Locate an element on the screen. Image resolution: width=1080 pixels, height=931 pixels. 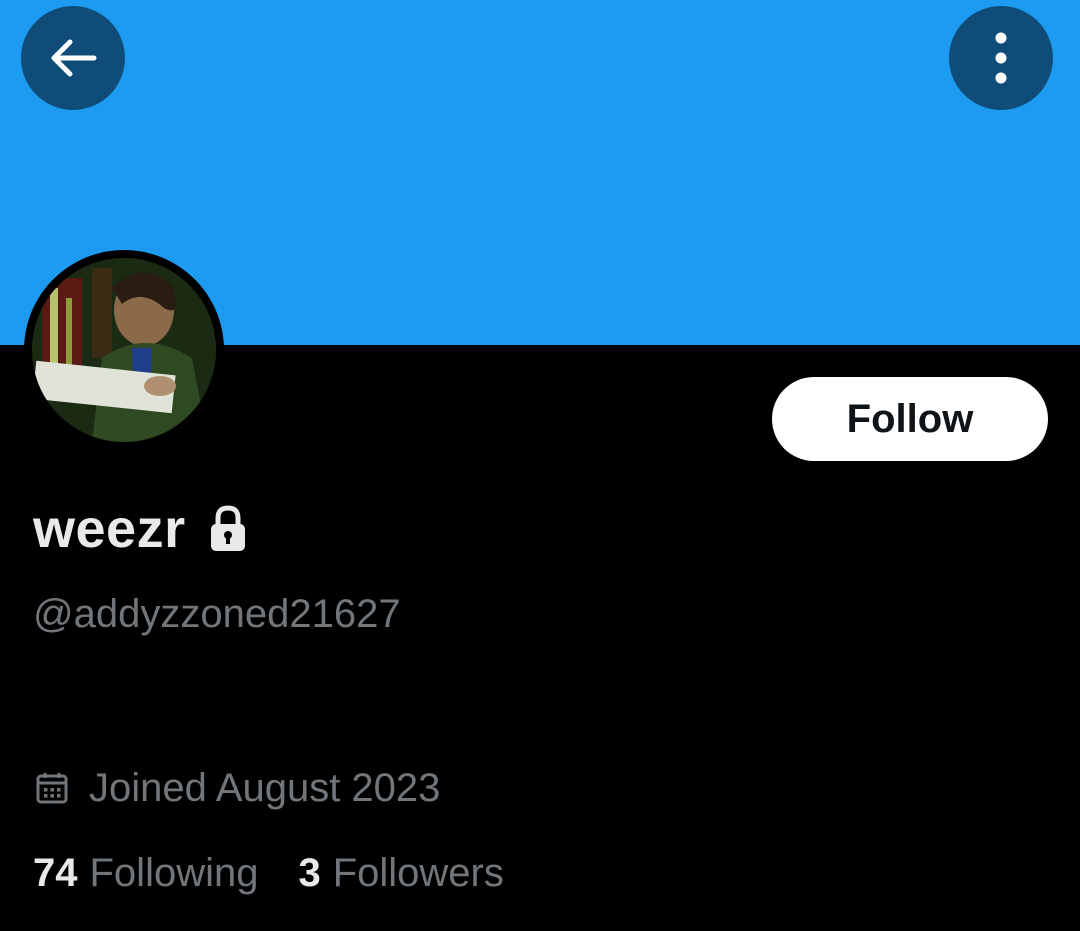
more-options-button is located at coordinates (1001, 58).